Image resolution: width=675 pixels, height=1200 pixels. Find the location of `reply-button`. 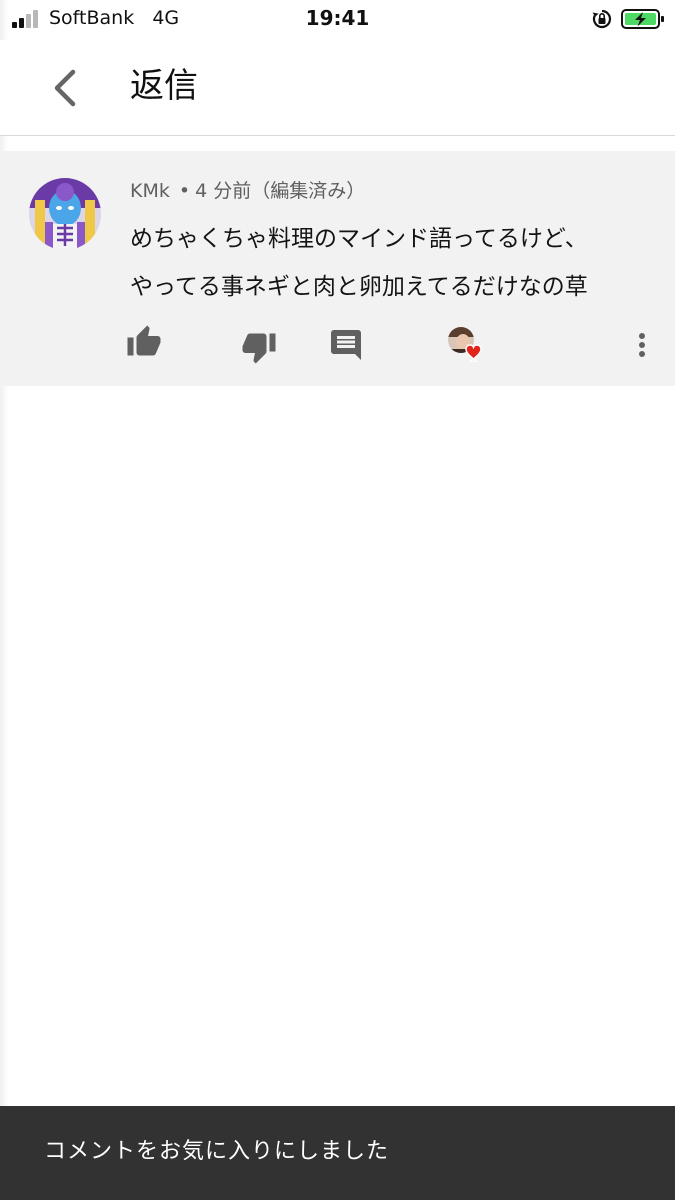

reply-button is located at coordinates (346, 345).